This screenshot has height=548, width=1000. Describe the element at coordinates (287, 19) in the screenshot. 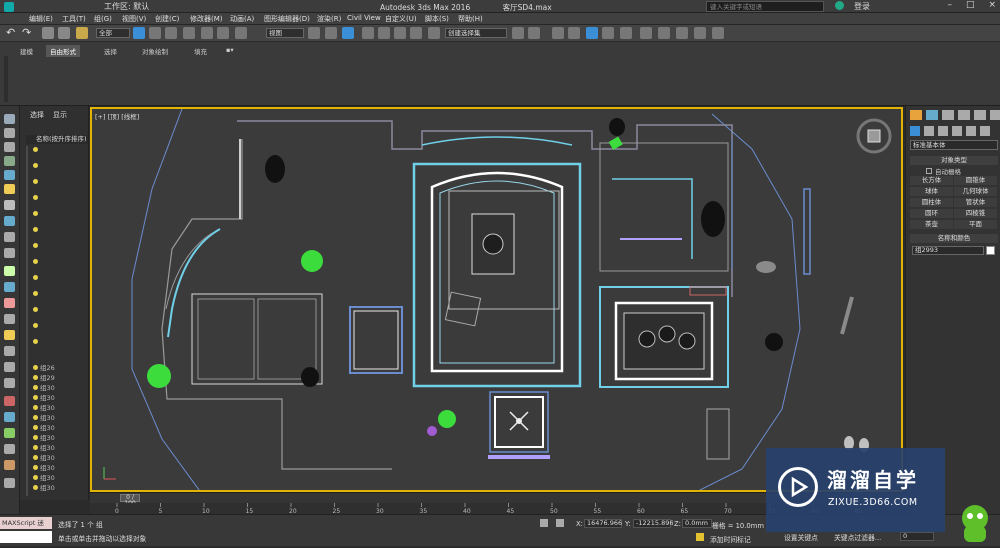

I see `menu-graph-editors: 图形编辑器(D)` at that location.